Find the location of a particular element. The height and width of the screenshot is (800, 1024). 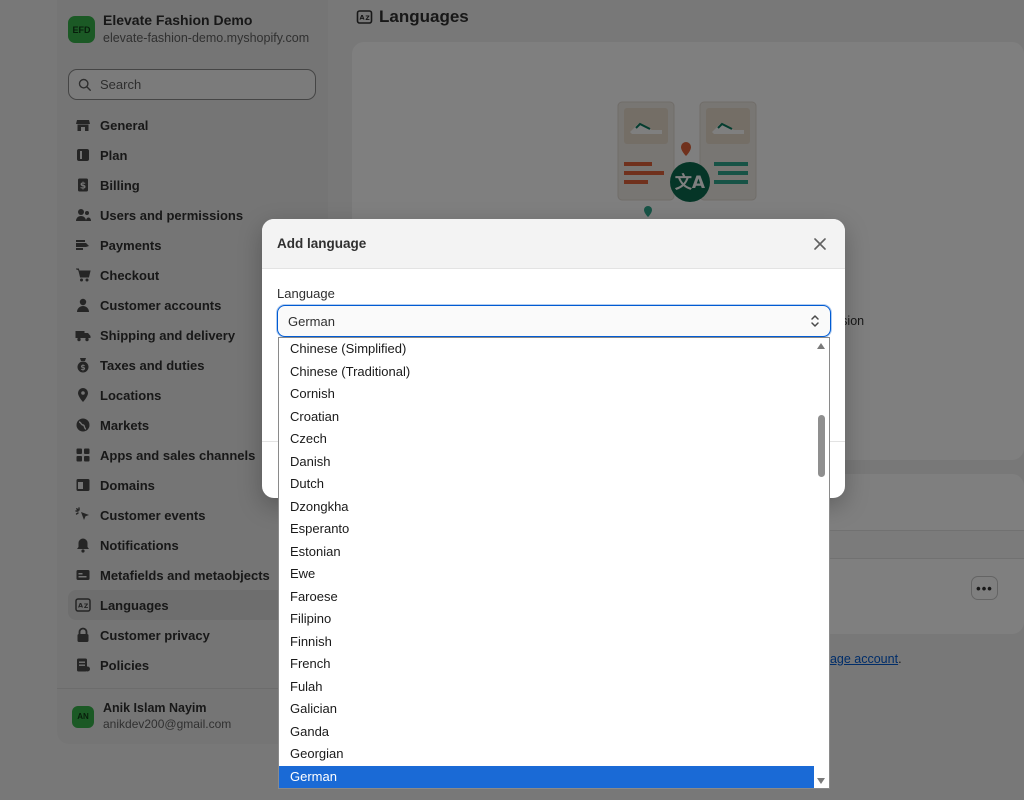

language-option: Cornish is located at coordinates (547, 394).